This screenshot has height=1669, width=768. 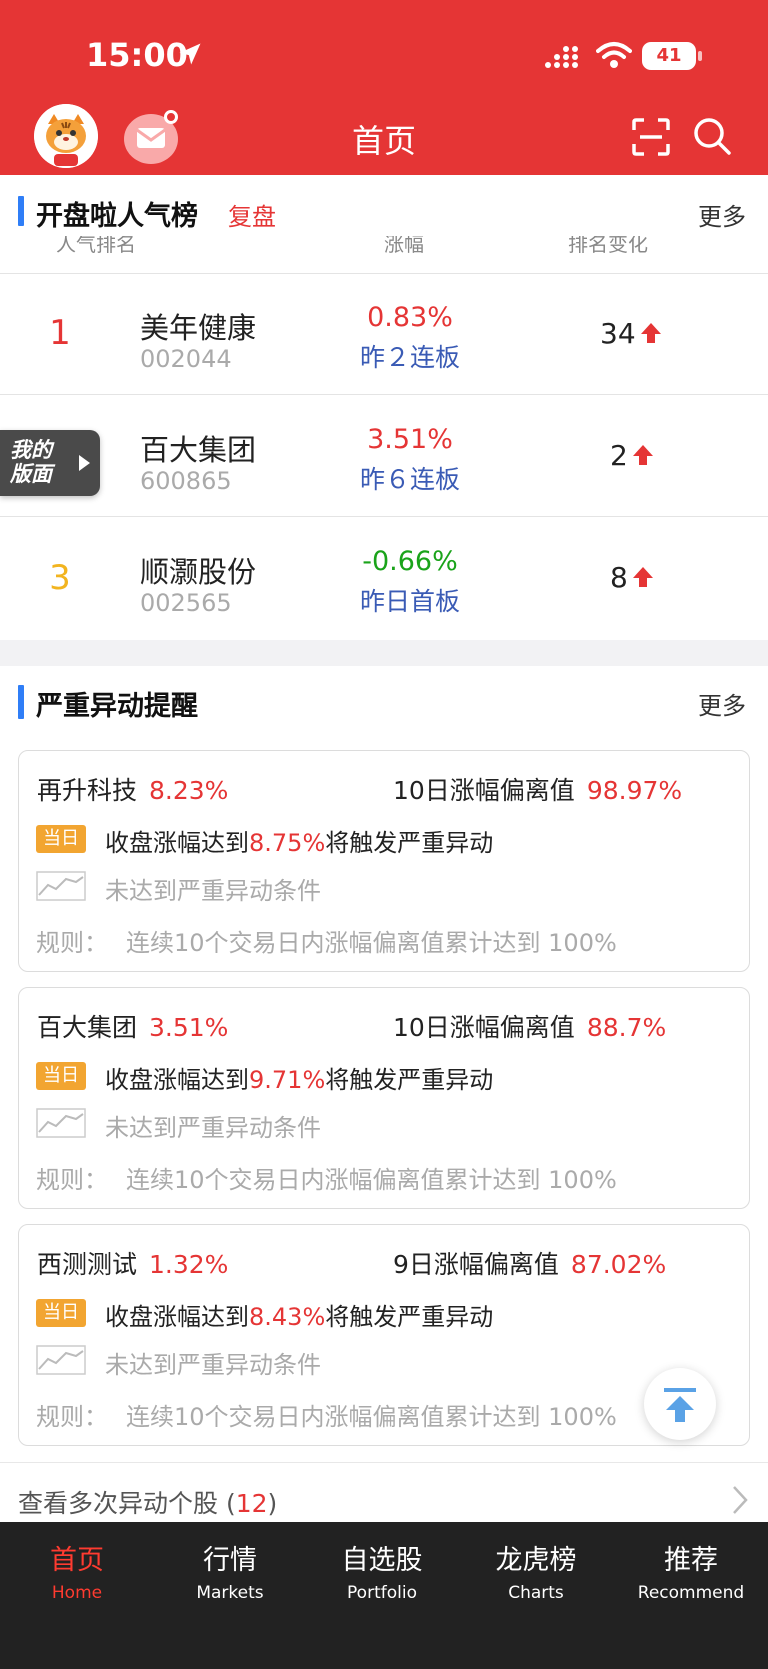 I want to click on limit-up-streak: 昨２连板, so click(x=409, y=357).